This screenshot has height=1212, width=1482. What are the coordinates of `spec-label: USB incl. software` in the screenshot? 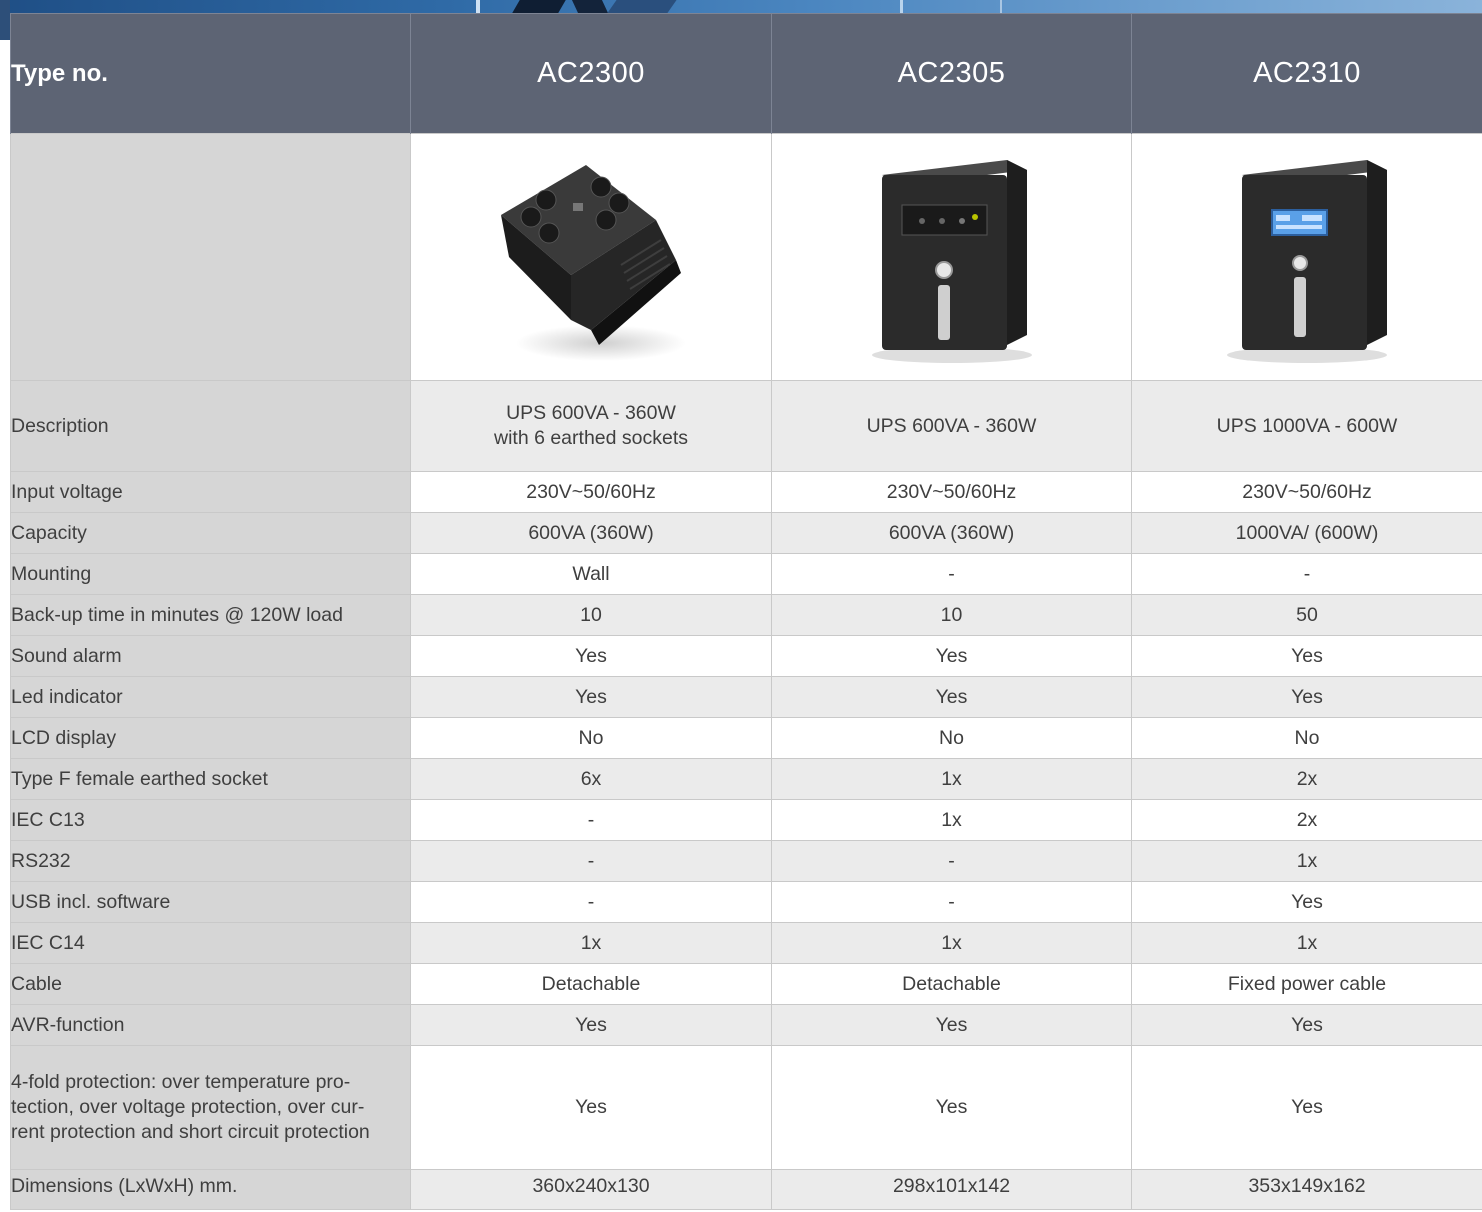 It's located at (210, 902).